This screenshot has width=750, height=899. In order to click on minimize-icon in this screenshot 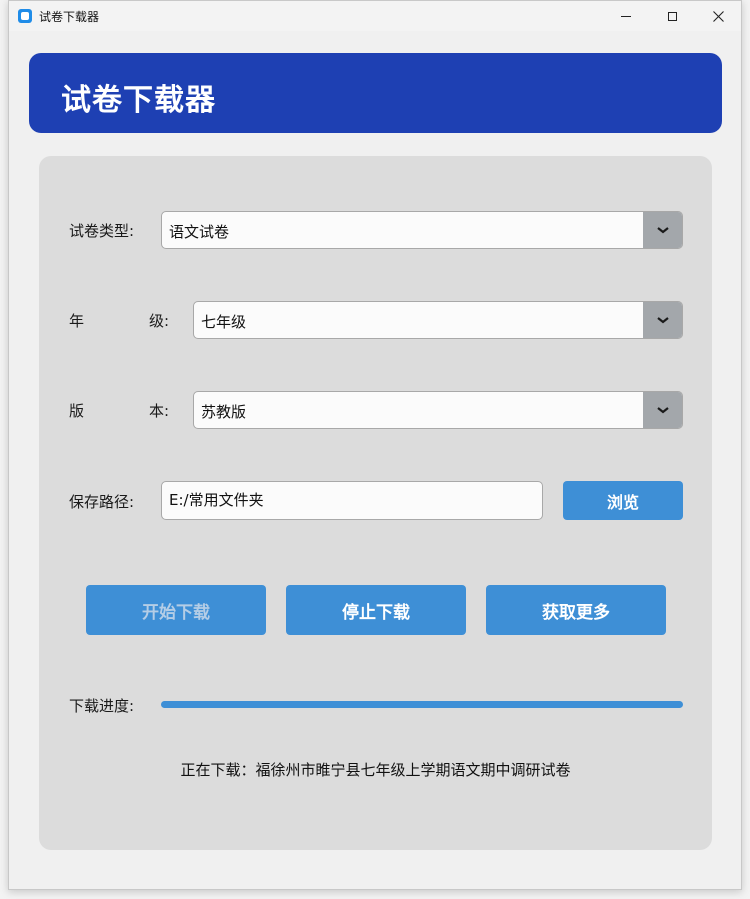, I will do `click(626, 16)`.